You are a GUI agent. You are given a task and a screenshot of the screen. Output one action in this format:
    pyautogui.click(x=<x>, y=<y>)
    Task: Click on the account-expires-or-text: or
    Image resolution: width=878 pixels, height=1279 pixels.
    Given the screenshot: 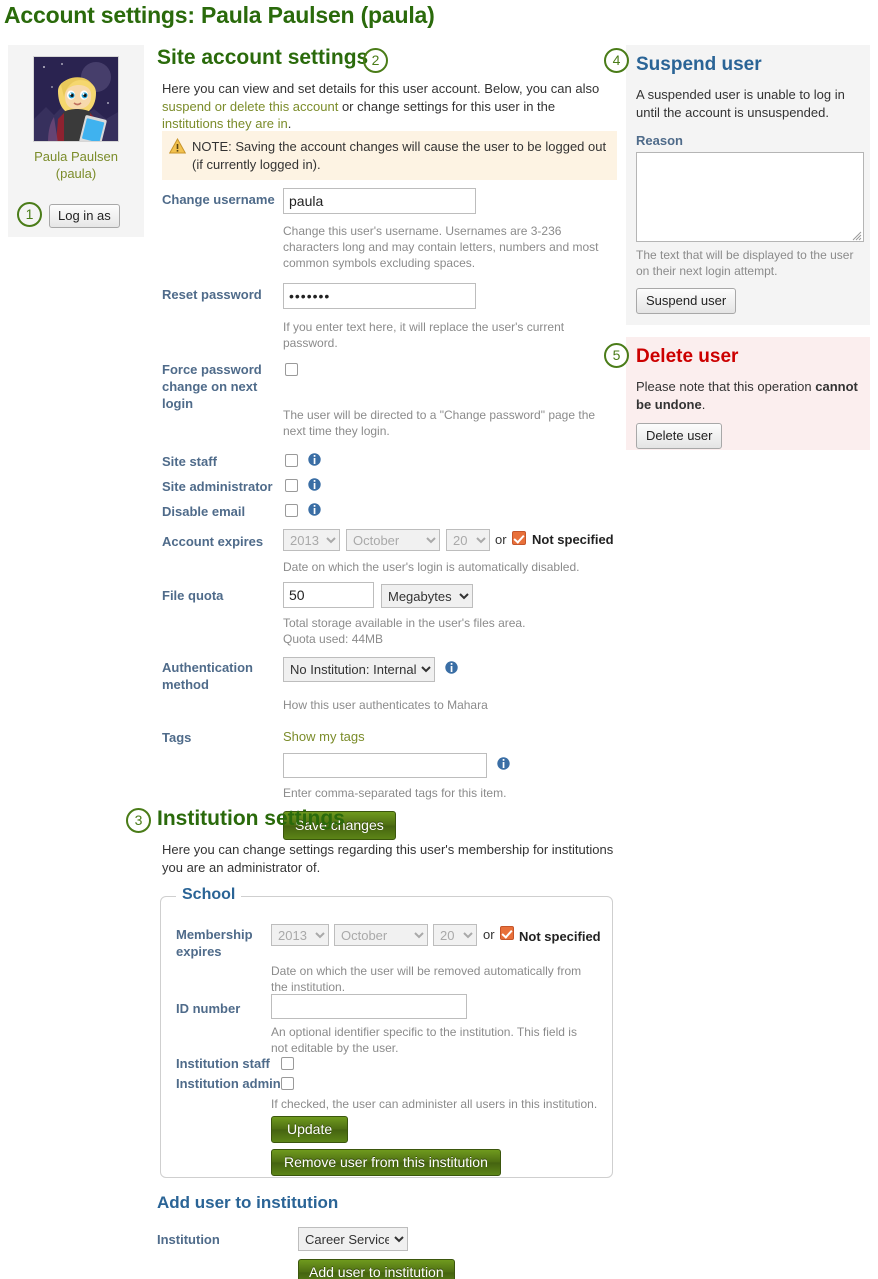 What is the action you would take?
    pyautogui.click(x=501, y=539)
    